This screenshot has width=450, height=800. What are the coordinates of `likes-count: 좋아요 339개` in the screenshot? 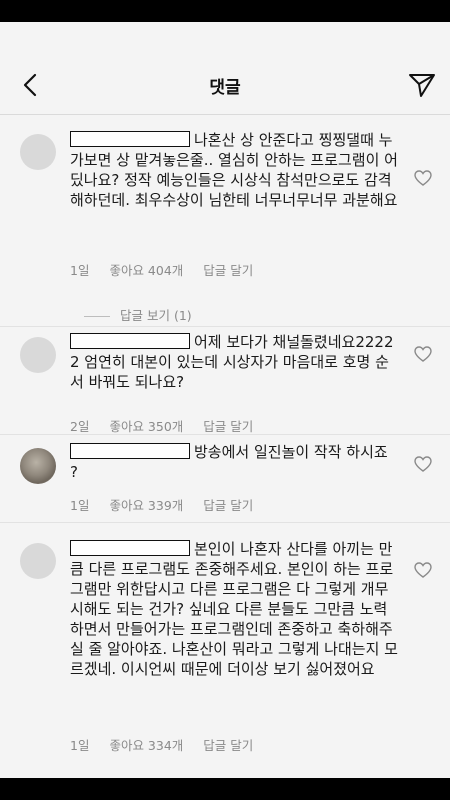 It's located at (146, 505).